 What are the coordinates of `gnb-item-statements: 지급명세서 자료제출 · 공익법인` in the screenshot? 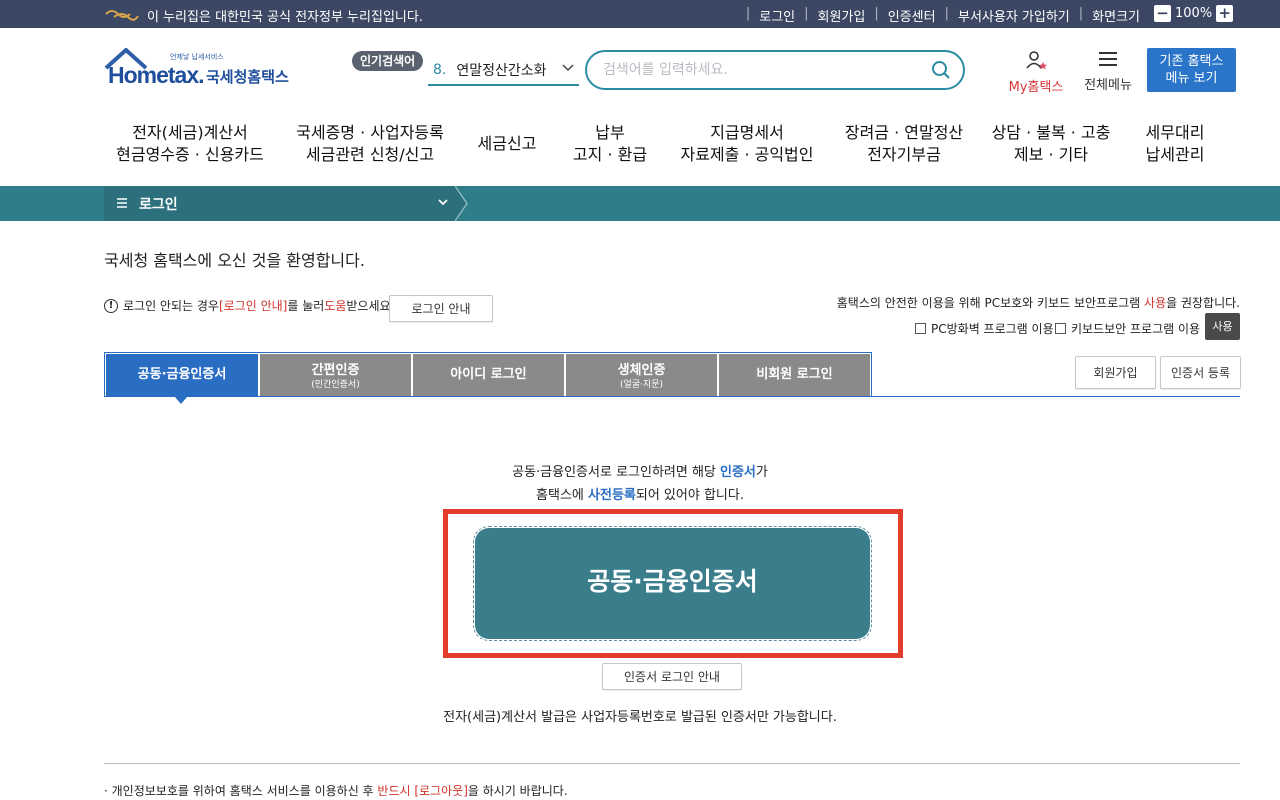 It's located at (747, 144).